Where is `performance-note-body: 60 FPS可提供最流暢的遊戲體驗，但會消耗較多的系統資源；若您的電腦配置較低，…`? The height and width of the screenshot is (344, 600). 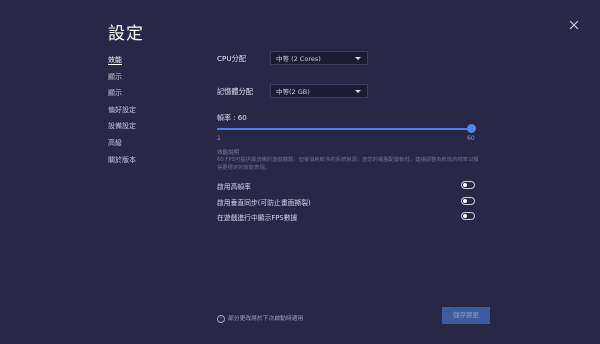 performance-note-body: 60 FPS可提供最流暢的遊戲體驗，但會消耗較多的系統資源；若您的電腦配置較低，… is located at coordinates (348, 164).